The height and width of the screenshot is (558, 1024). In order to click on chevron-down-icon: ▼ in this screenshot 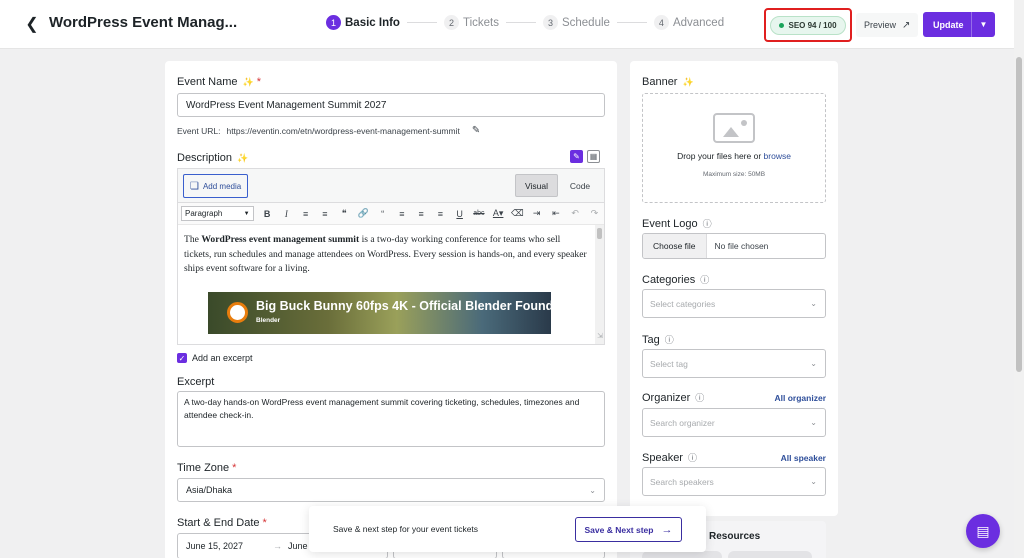, I will do `click(983, 24)`.